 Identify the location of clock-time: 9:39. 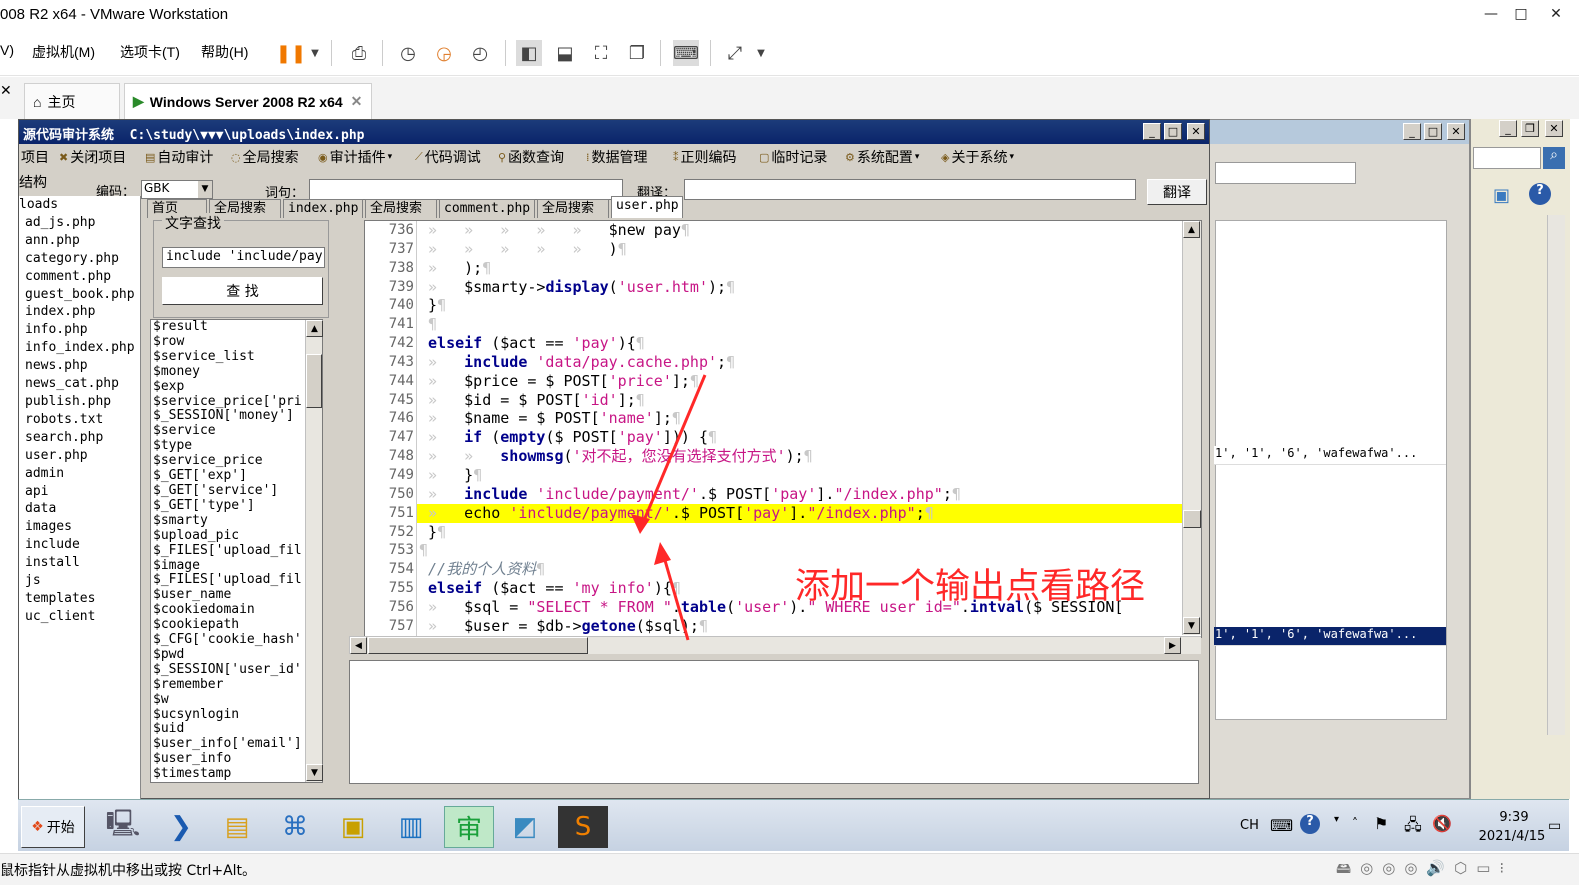
(1514, 817).